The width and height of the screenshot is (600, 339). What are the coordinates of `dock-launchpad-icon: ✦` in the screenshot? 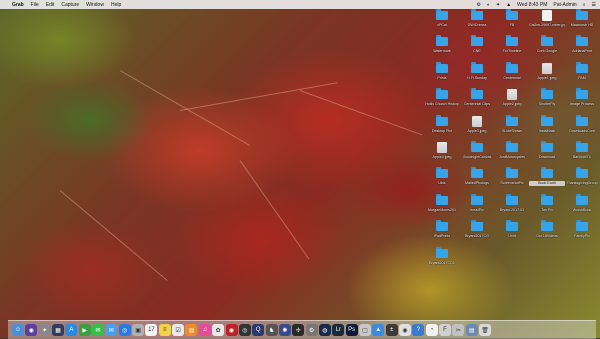 It's located at (44, 330).